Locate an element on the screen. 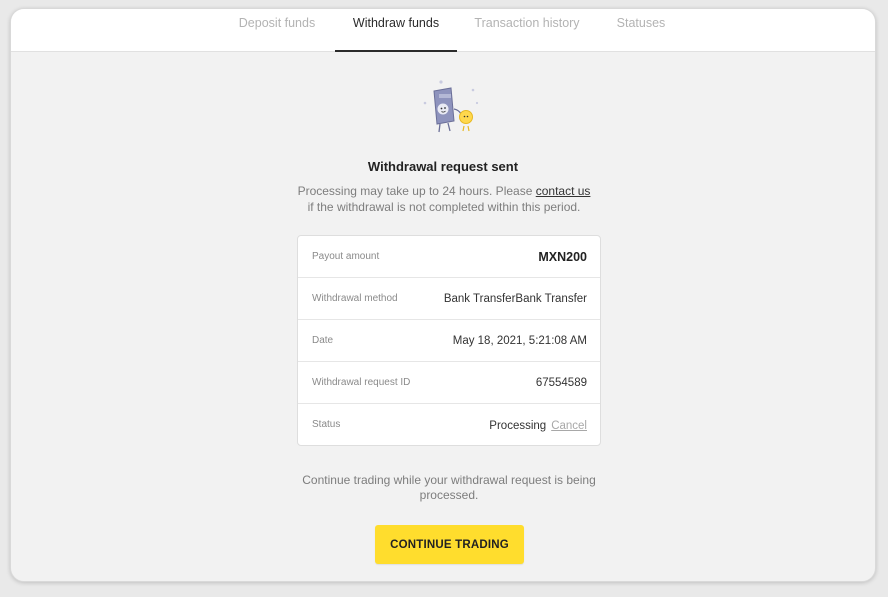 The width and height of the screenshot is (888, 597). request-id-value: 67554589 is located at coordinates (561, 382).